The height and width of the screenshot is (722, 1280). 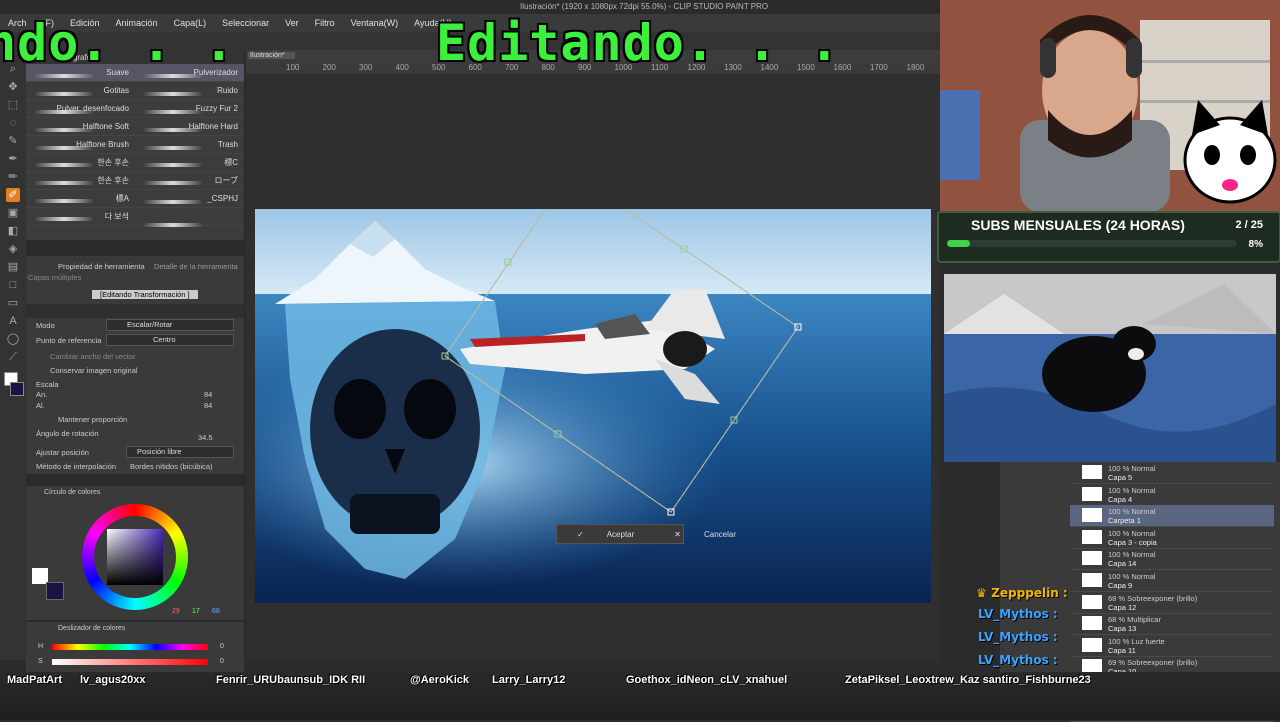 I want to click on width-label: An., so click(x=42, y=394).